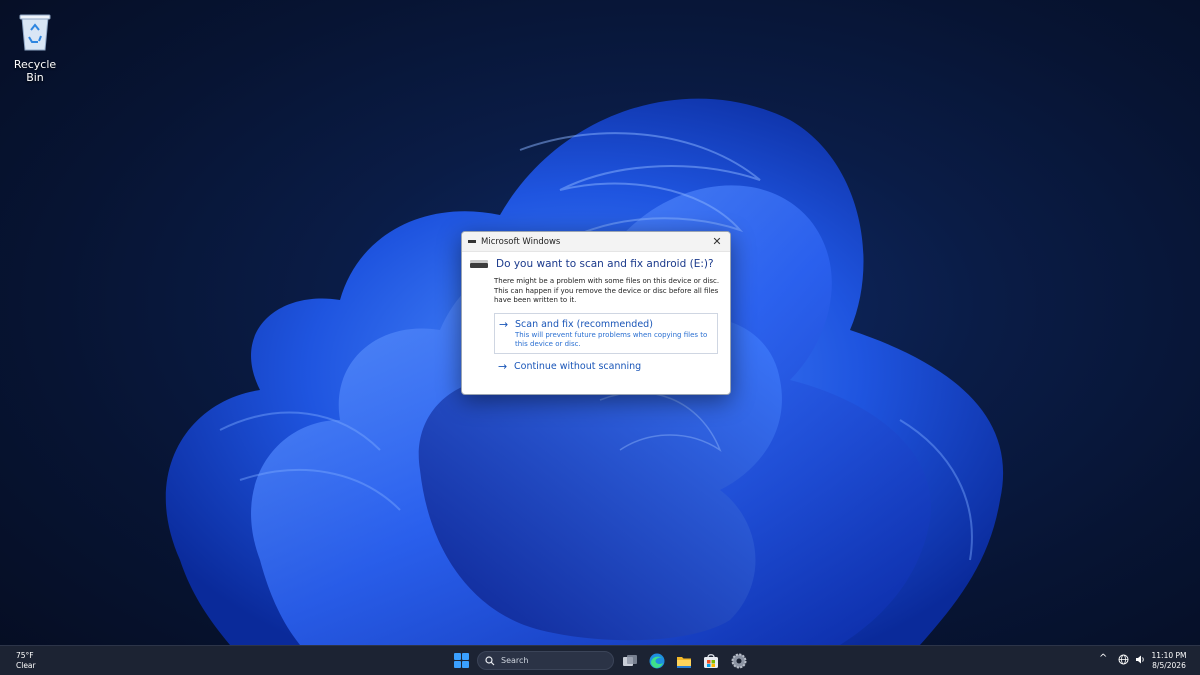 The height and width of the screenshot is (675, 1200). Describe the element at coordinates (457, 656) in the screenshot. I see `windows-logo-icon` at that location.